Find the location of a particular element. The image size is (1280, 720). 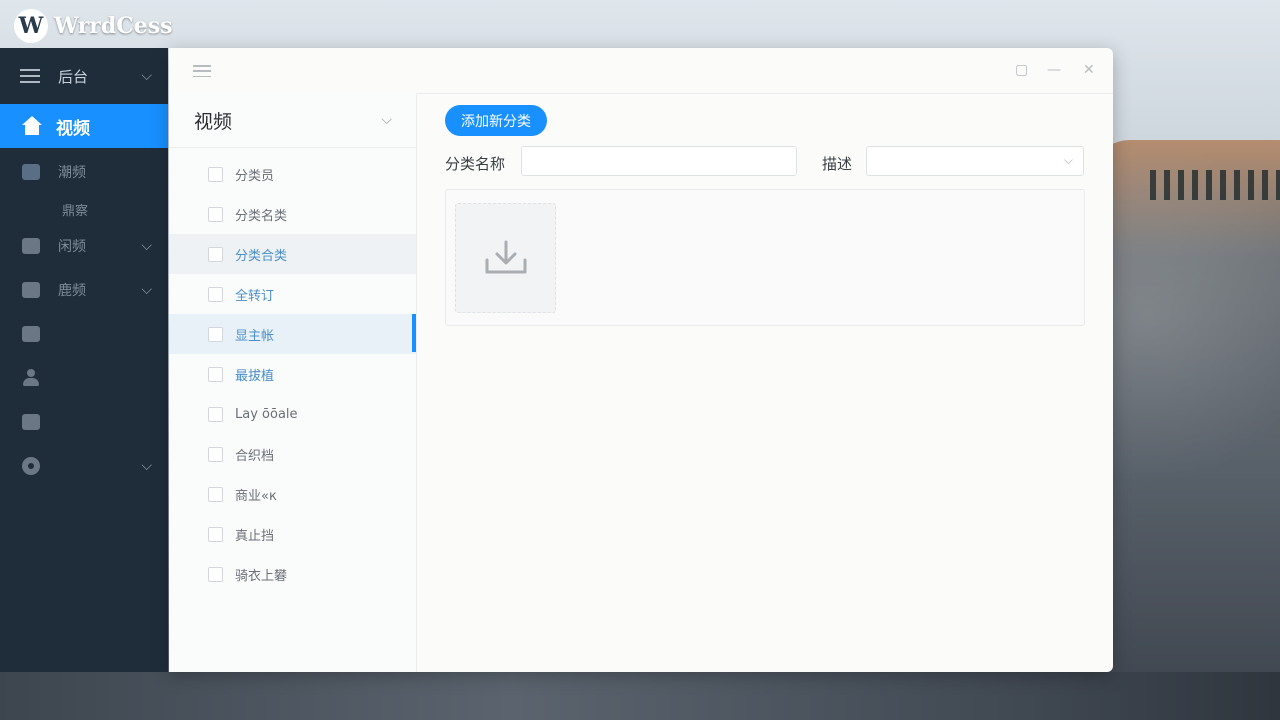

gear-icon is located at coordinates (31, 466).